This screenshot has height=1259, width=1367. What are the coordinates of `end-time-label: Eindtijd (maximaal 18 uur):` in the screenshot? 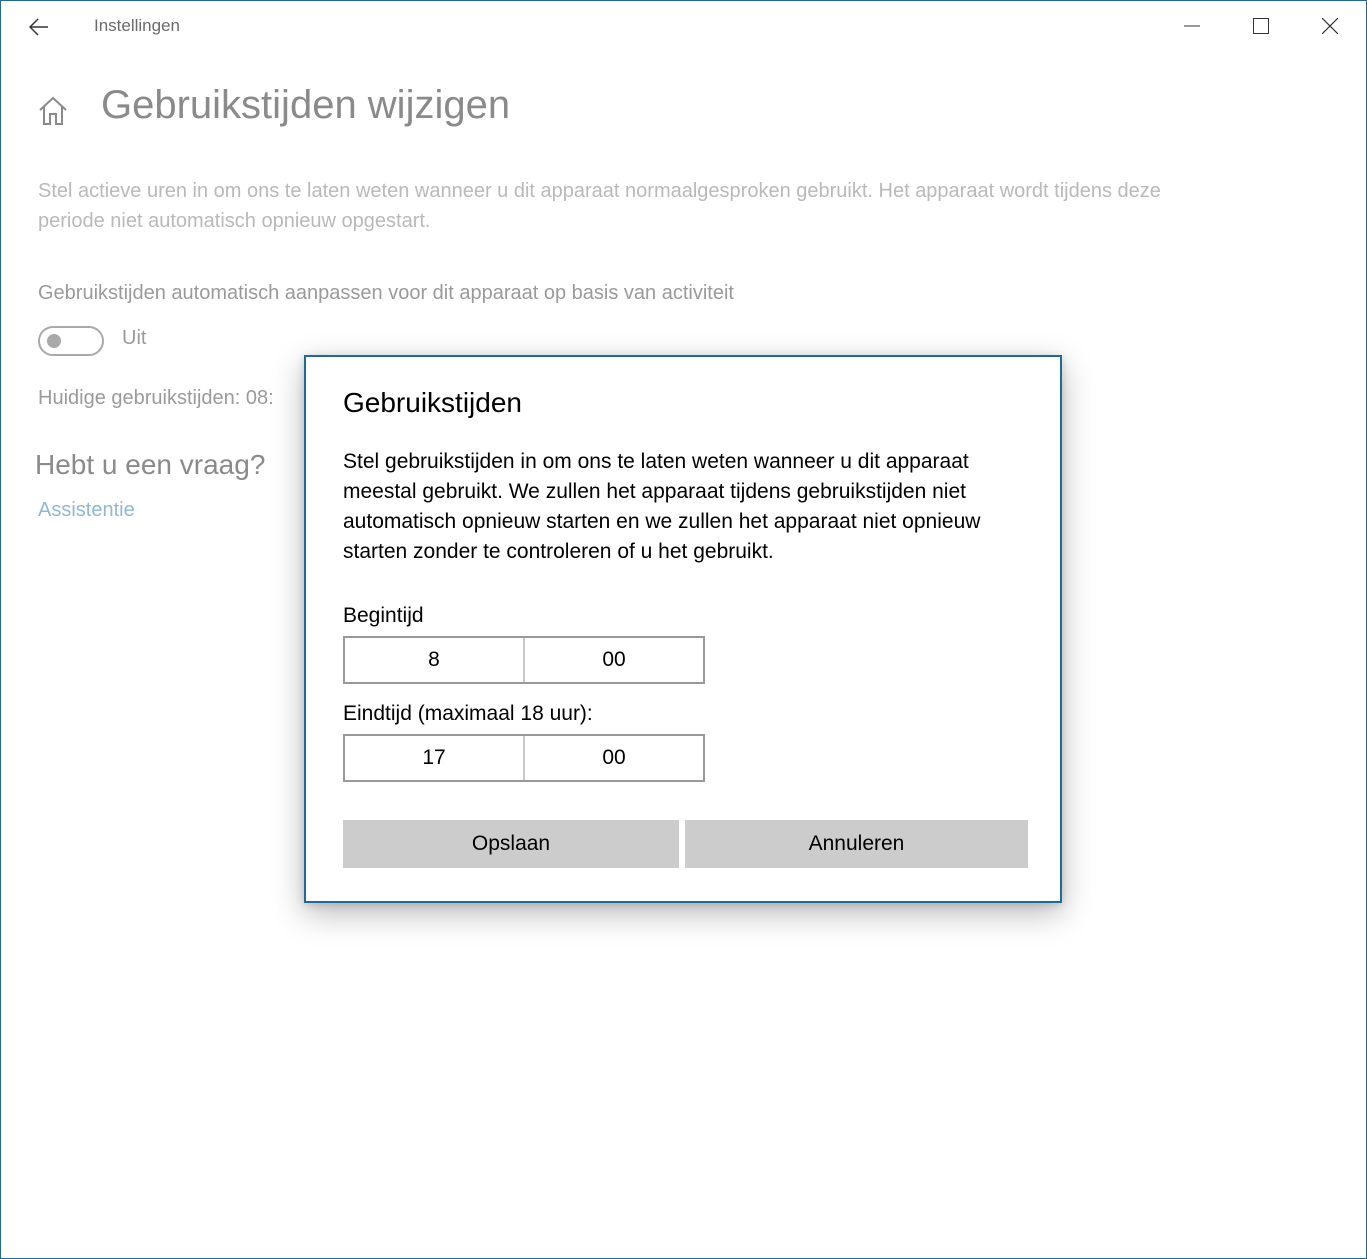 It's located at (468, 713).